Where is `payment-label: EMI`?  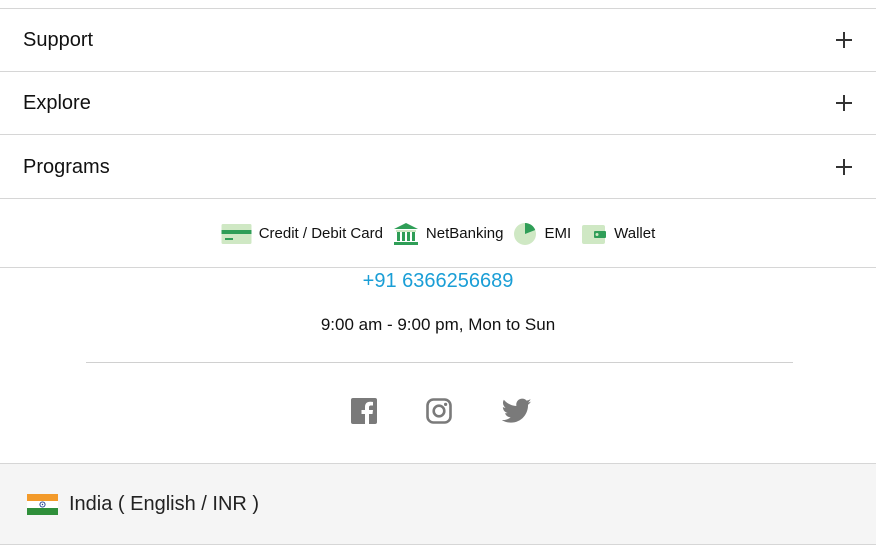
payment-label: EMI is located at coordinates (558, 233).